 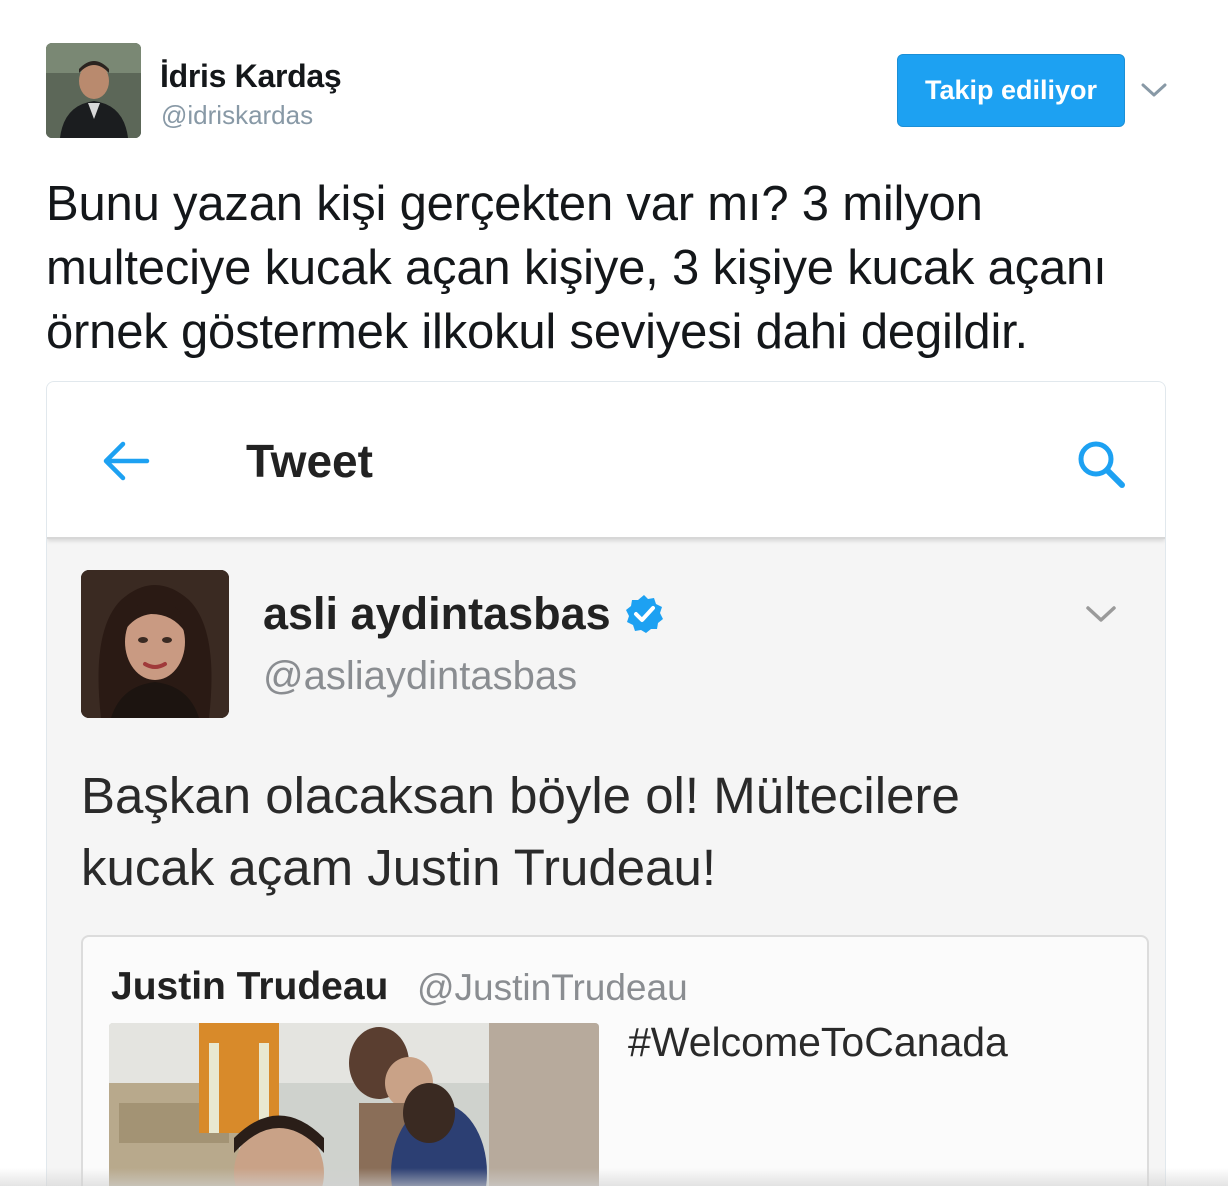 I want to click on author-avatar, so click(x=93, y=90).